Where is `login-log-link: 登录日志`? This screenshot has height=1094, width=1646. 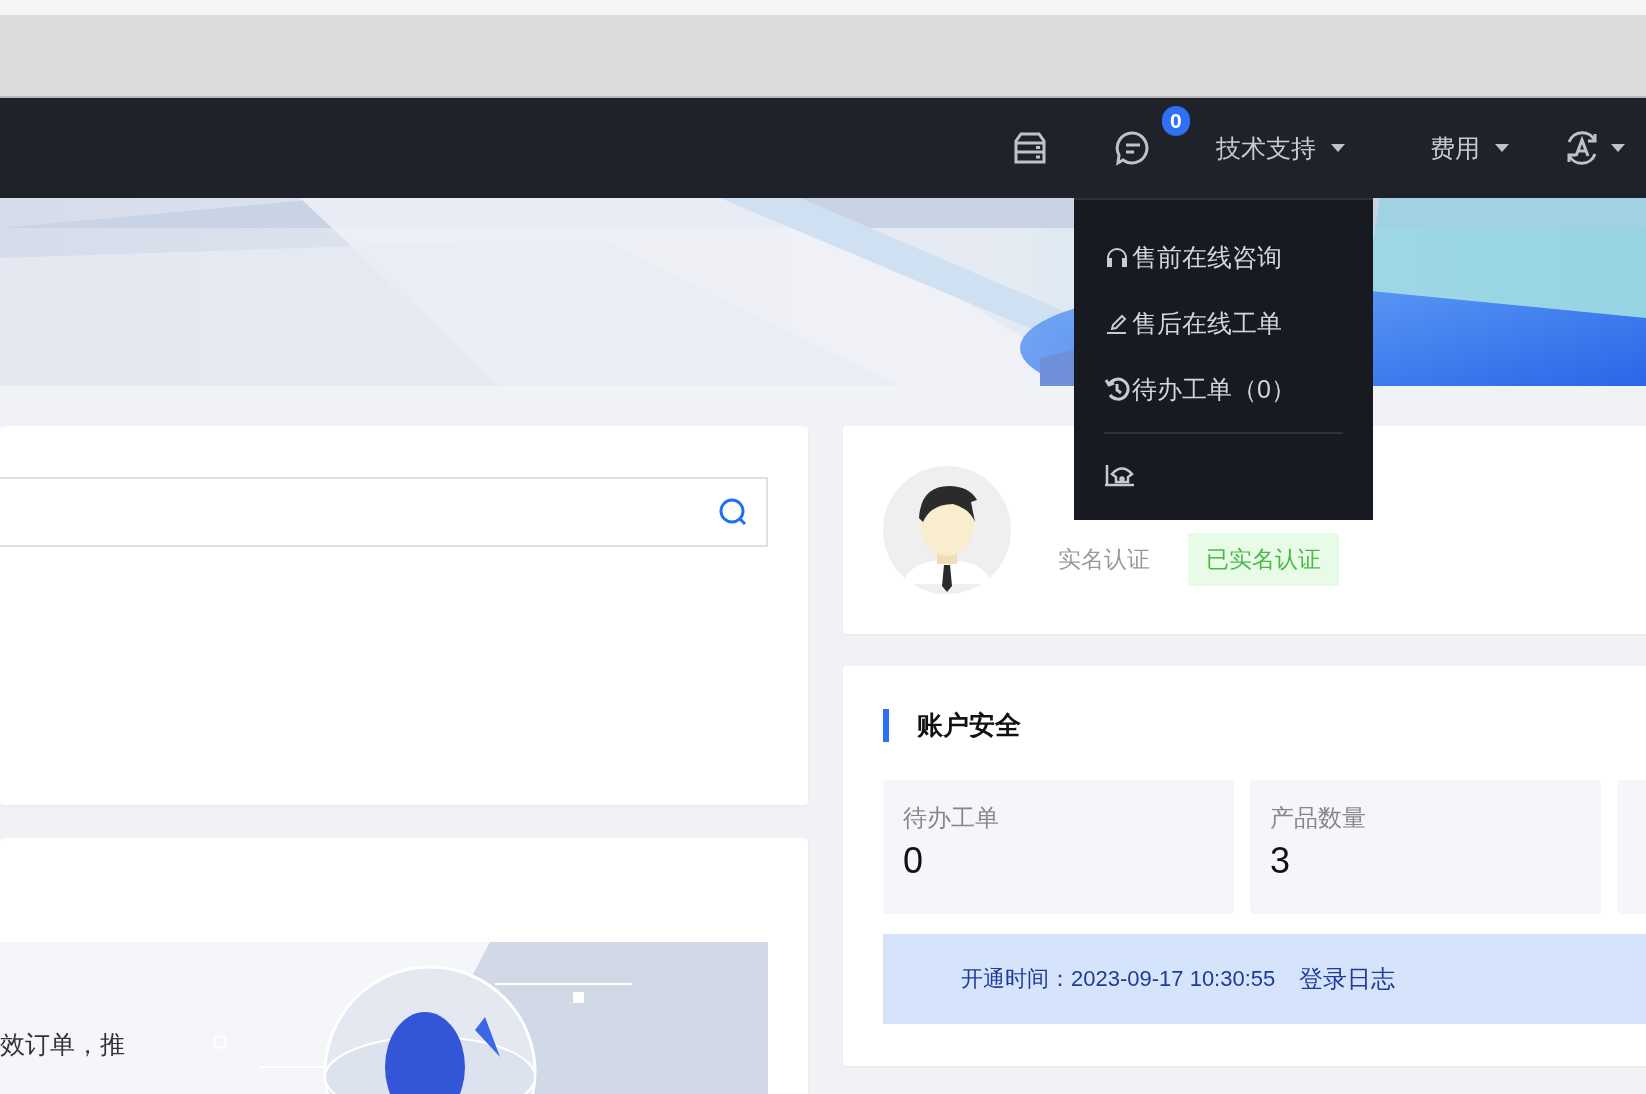
login-log-link: 登录日志 is located at coordinates (1347, 979).